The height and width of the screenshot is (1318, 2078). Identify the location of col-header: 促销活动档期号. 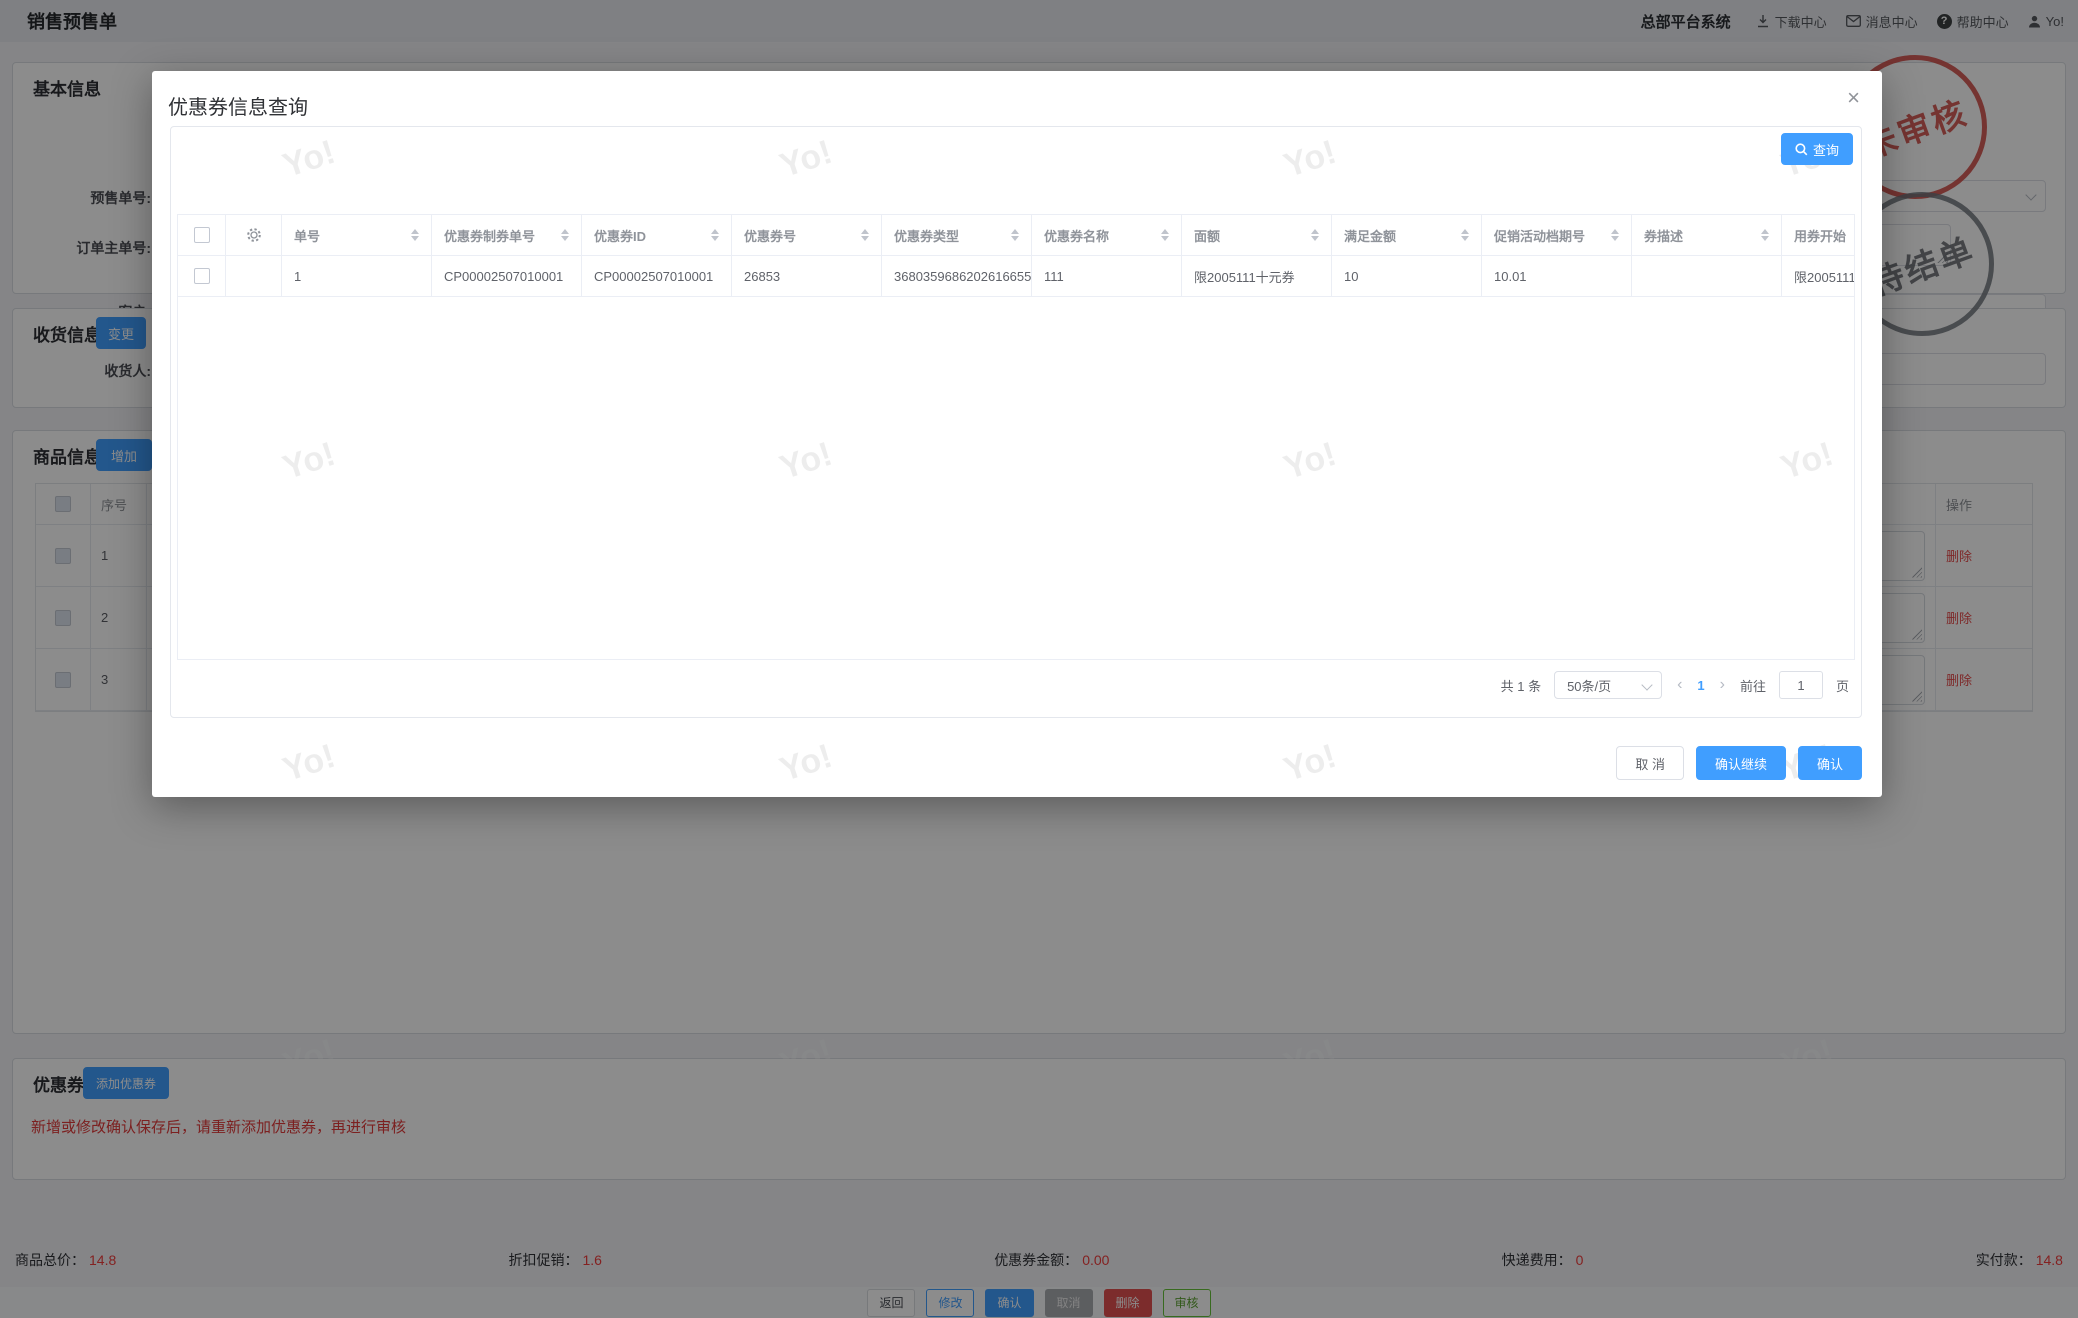
(1557, 235).